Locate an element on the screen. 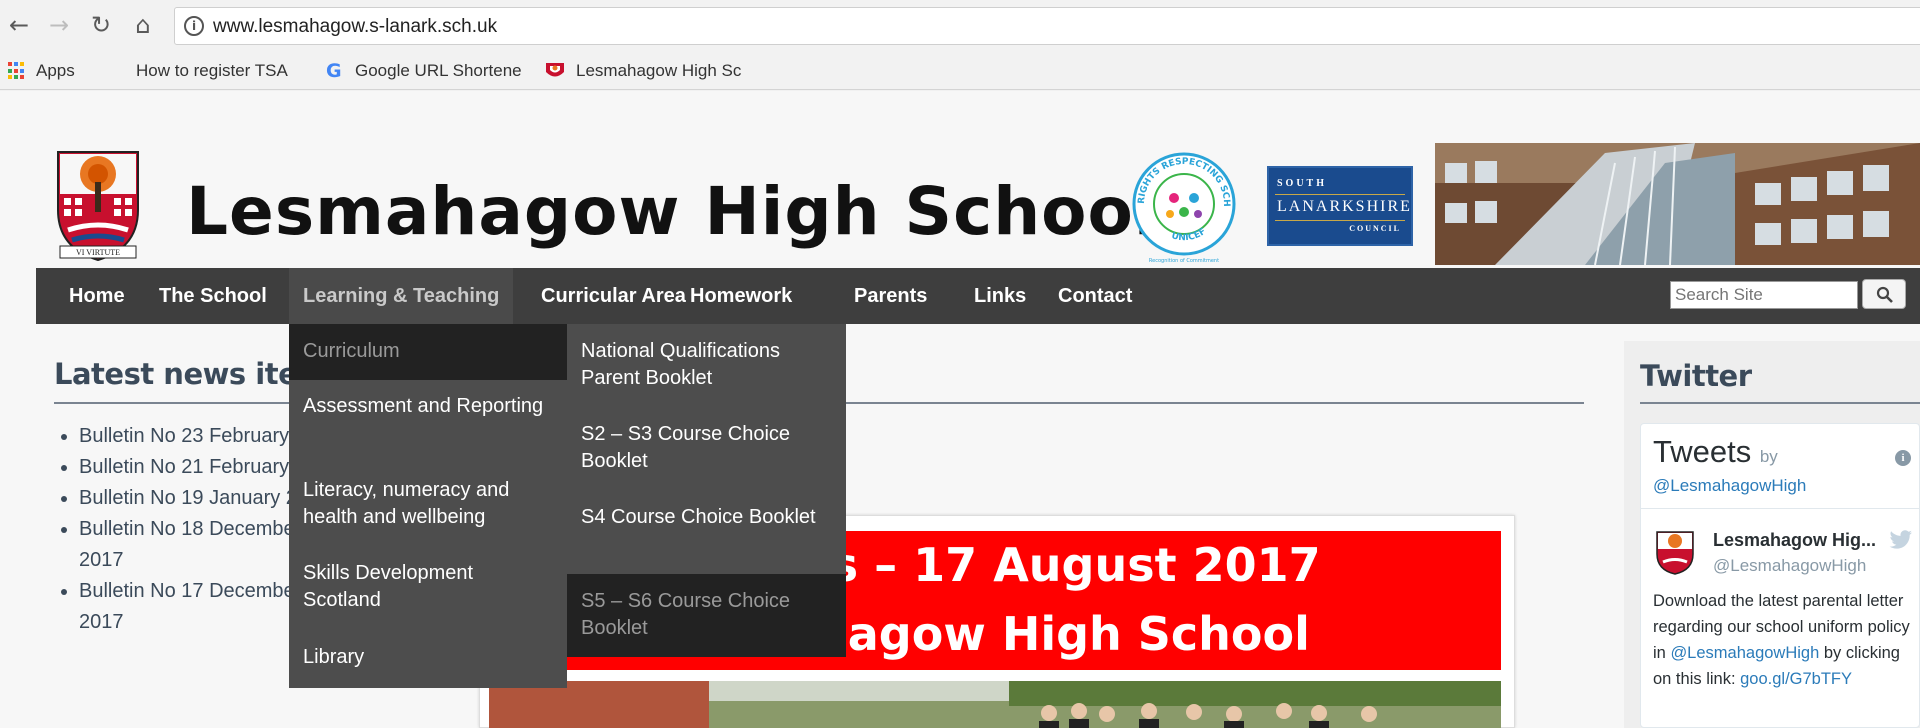 This screenshot has width=1920, height=728. address-bar: i www.lesmahagow.s-lanark.sch.uk is located at coordinates (1047, 26).